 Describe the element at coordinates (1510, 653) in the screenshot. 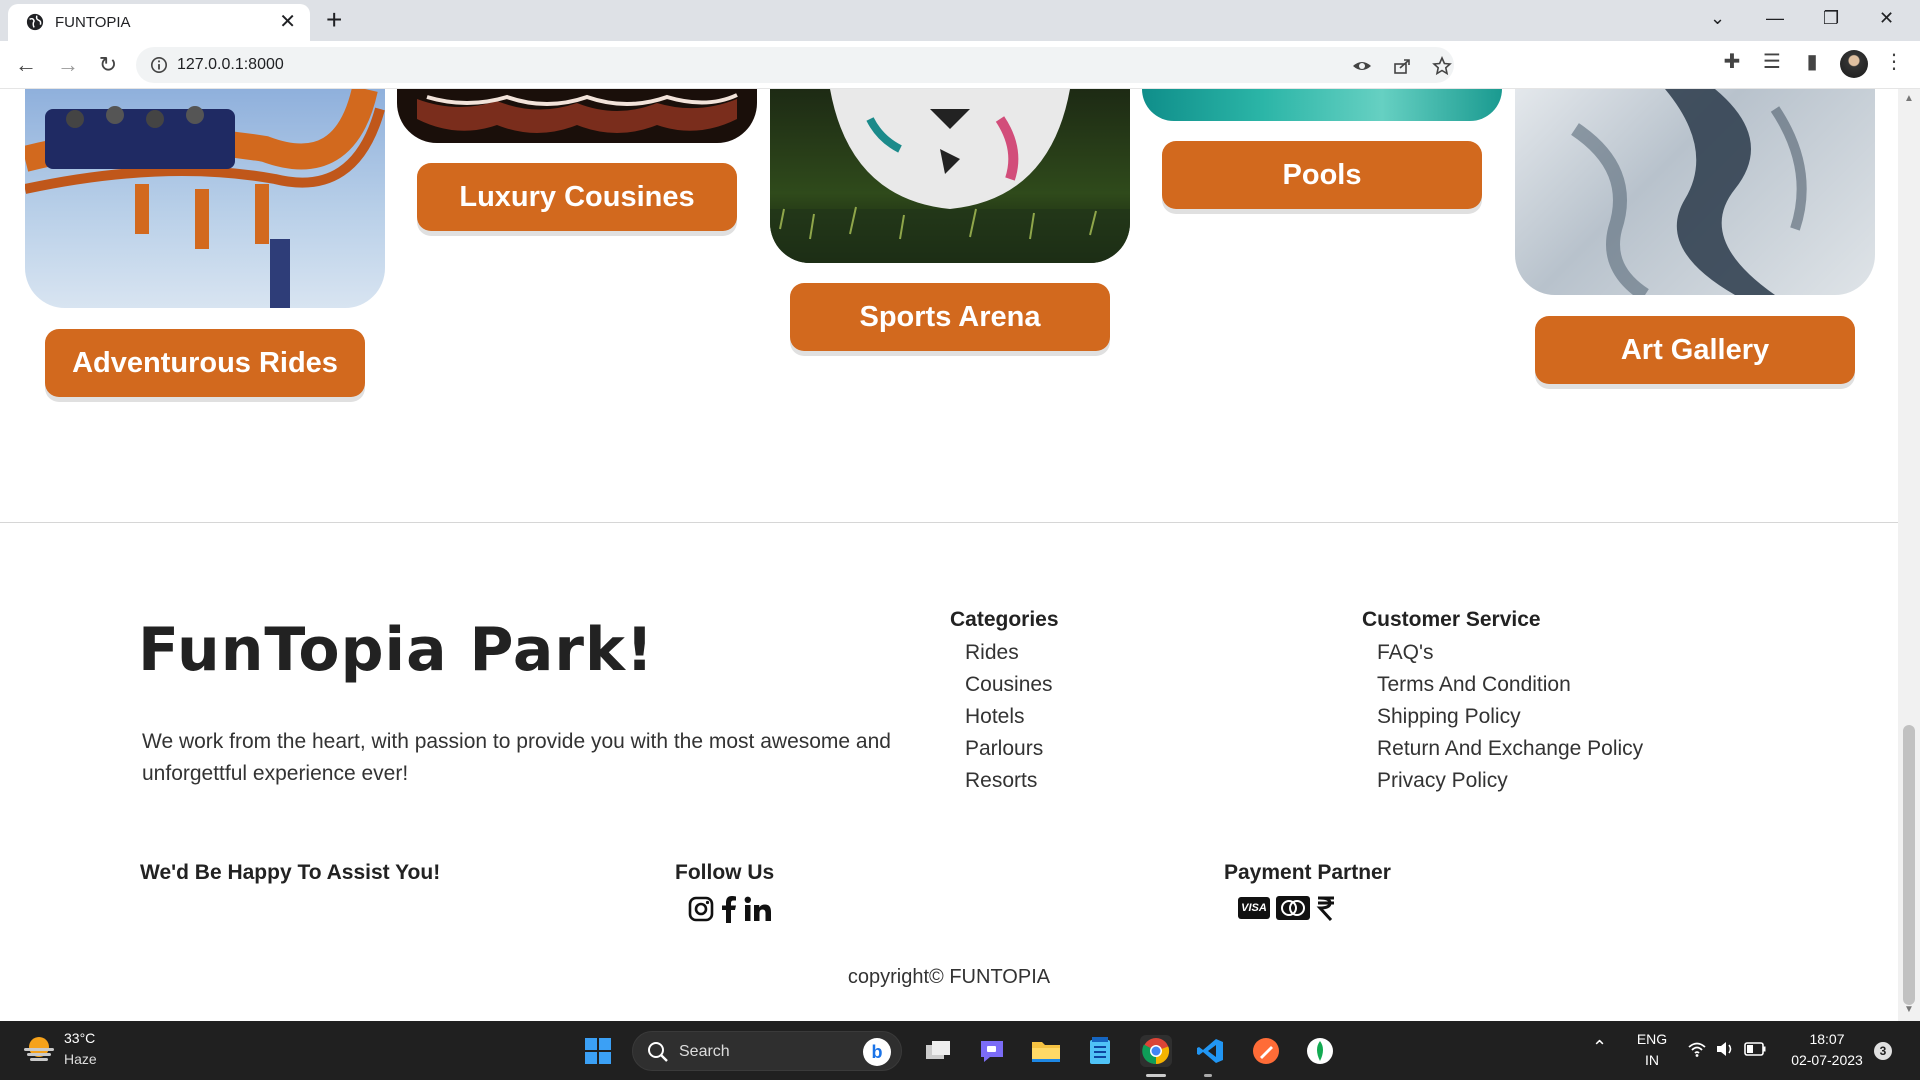

I see `service-link-faqs: FAQ's` at that location.